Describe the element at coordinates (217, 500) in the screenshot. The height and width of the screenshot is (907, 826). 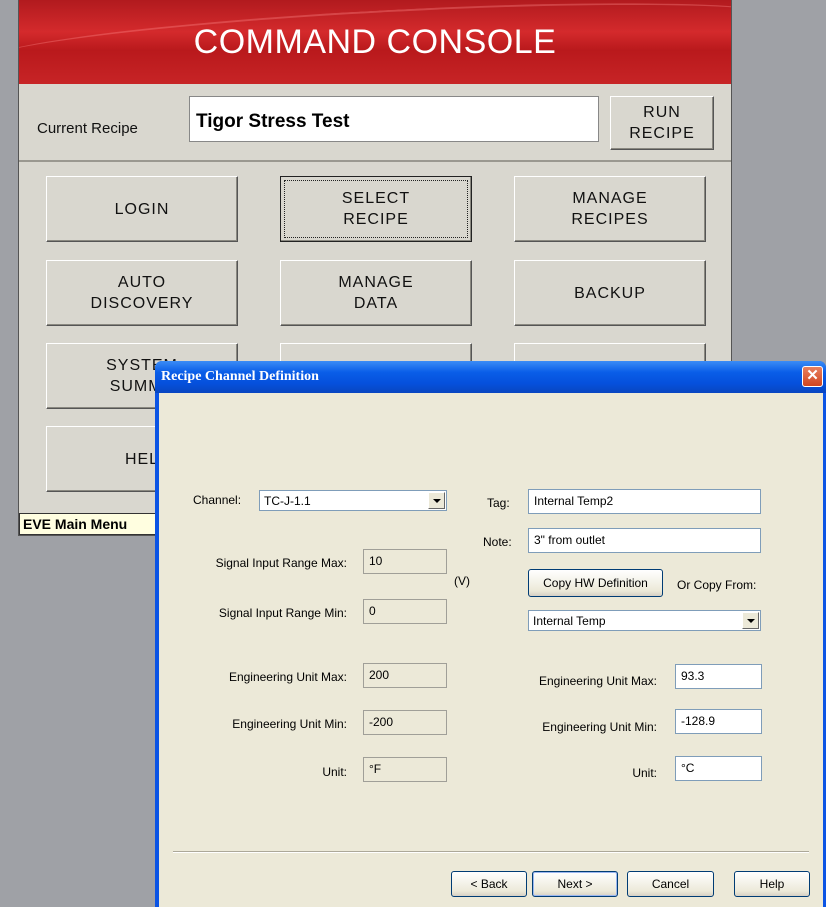
I see `channel-label: Channel:` at that location.